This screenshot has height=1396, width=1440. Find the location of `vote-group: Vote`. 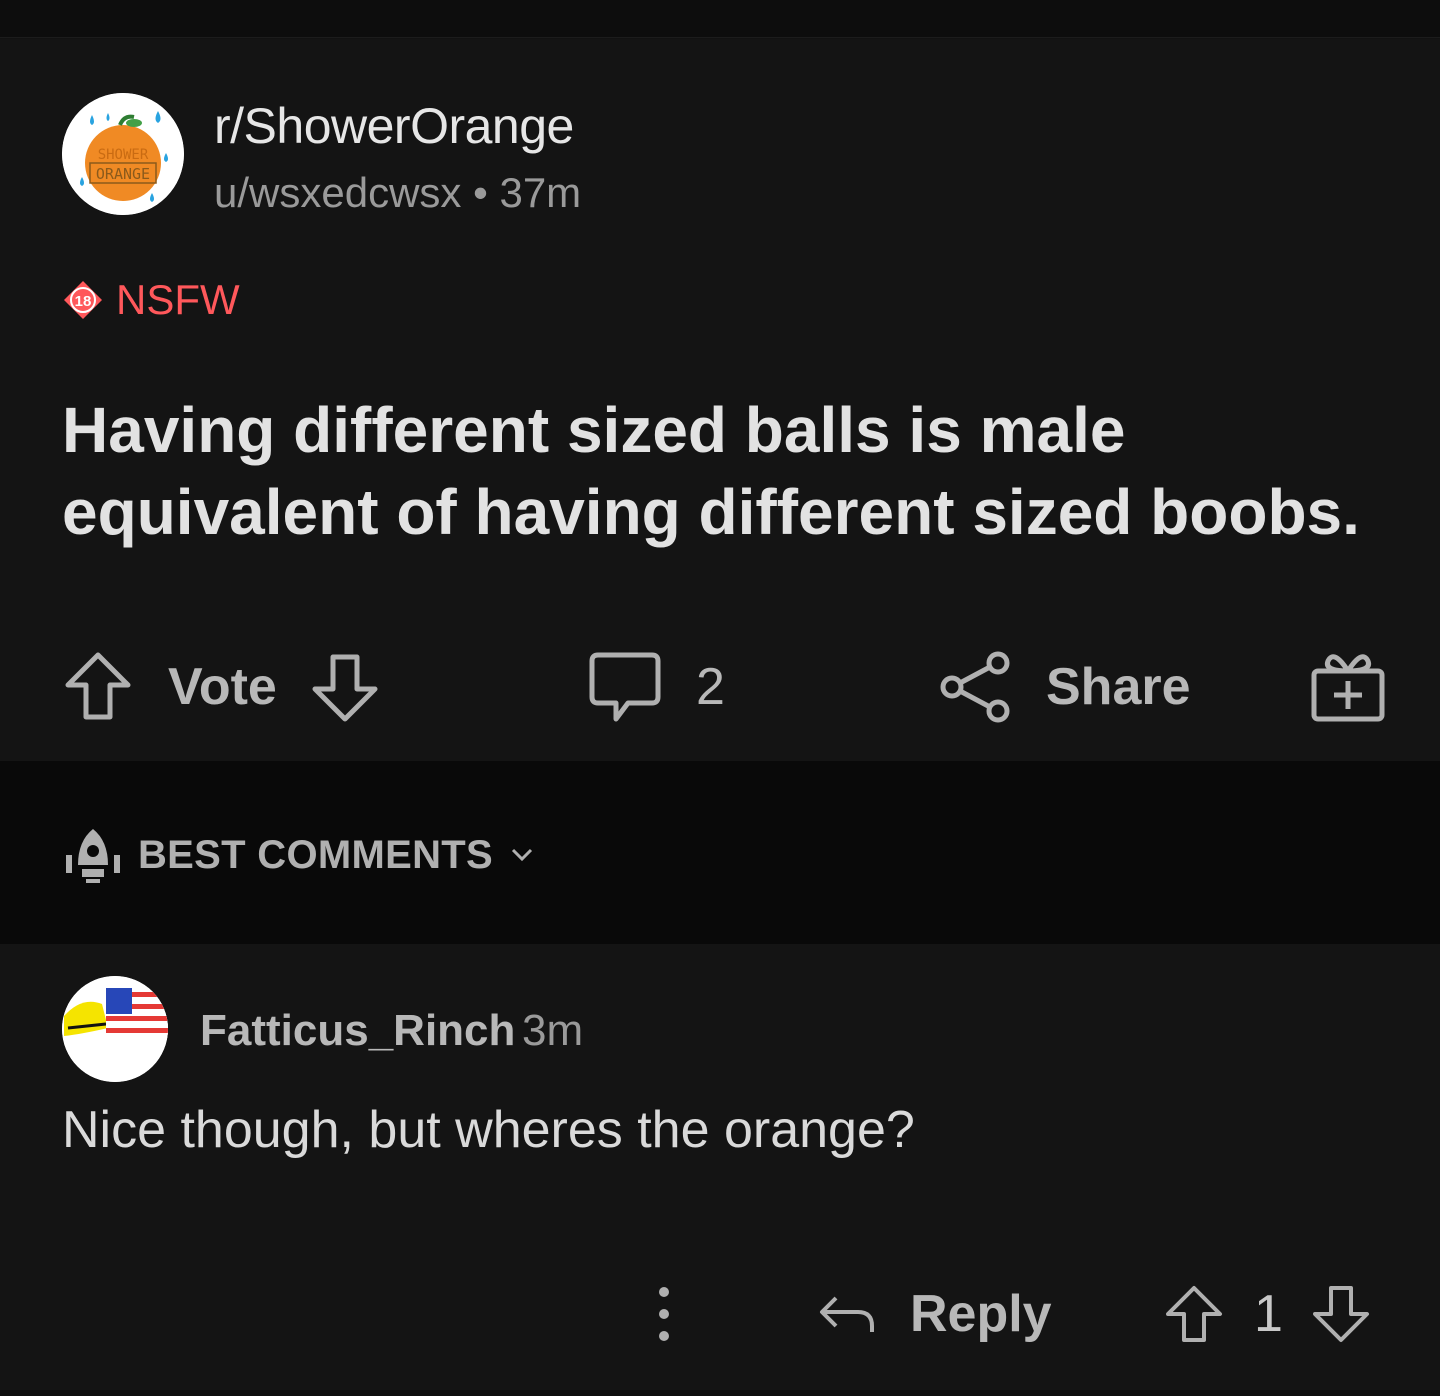

vote-group: Vote is located at coordinates (221, 687).